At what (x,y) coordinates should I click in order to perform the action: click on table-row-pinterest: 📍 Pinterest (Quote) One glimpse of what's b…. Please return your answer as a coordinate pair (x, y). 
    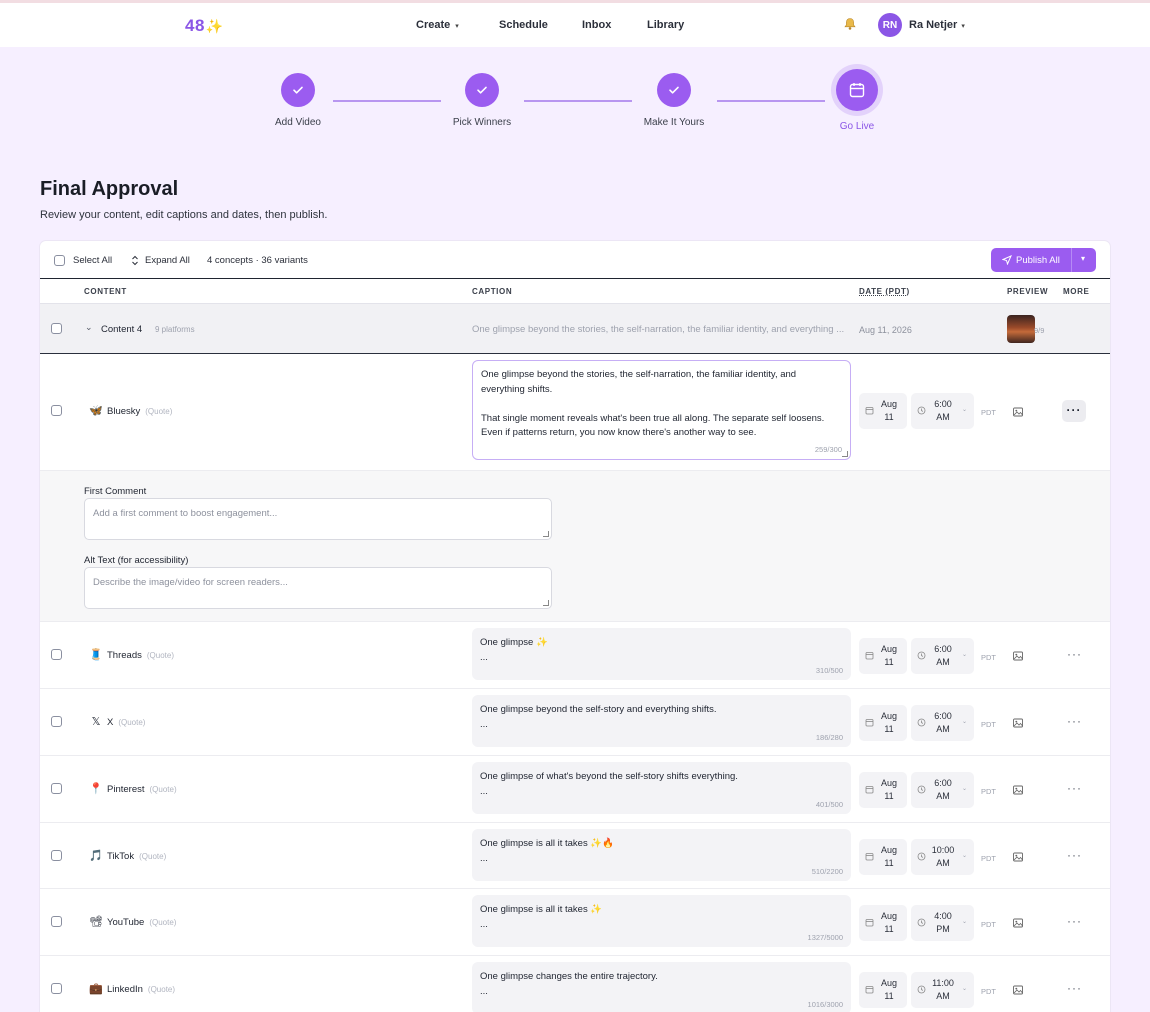
    Looking at the image, I should click on (575, 789).